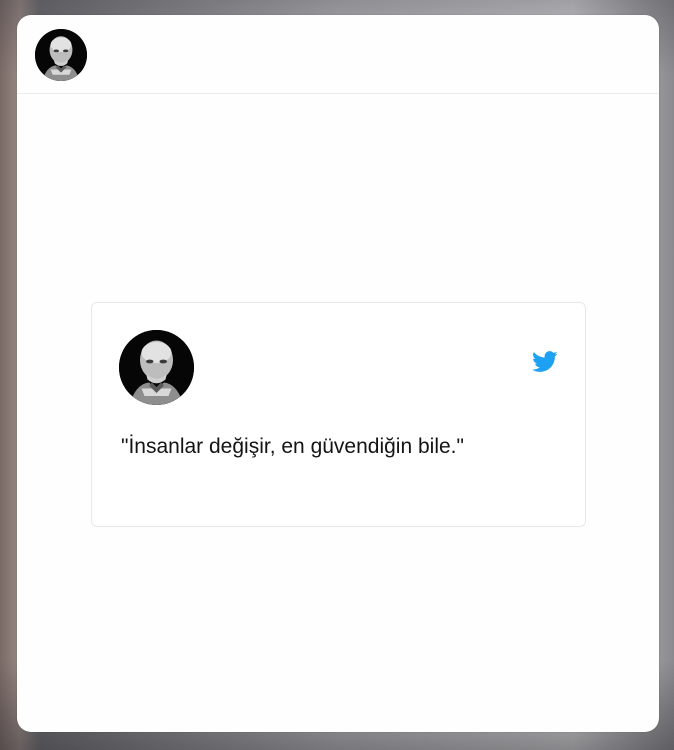  I want to click on sheet-header, so click(338, 54).